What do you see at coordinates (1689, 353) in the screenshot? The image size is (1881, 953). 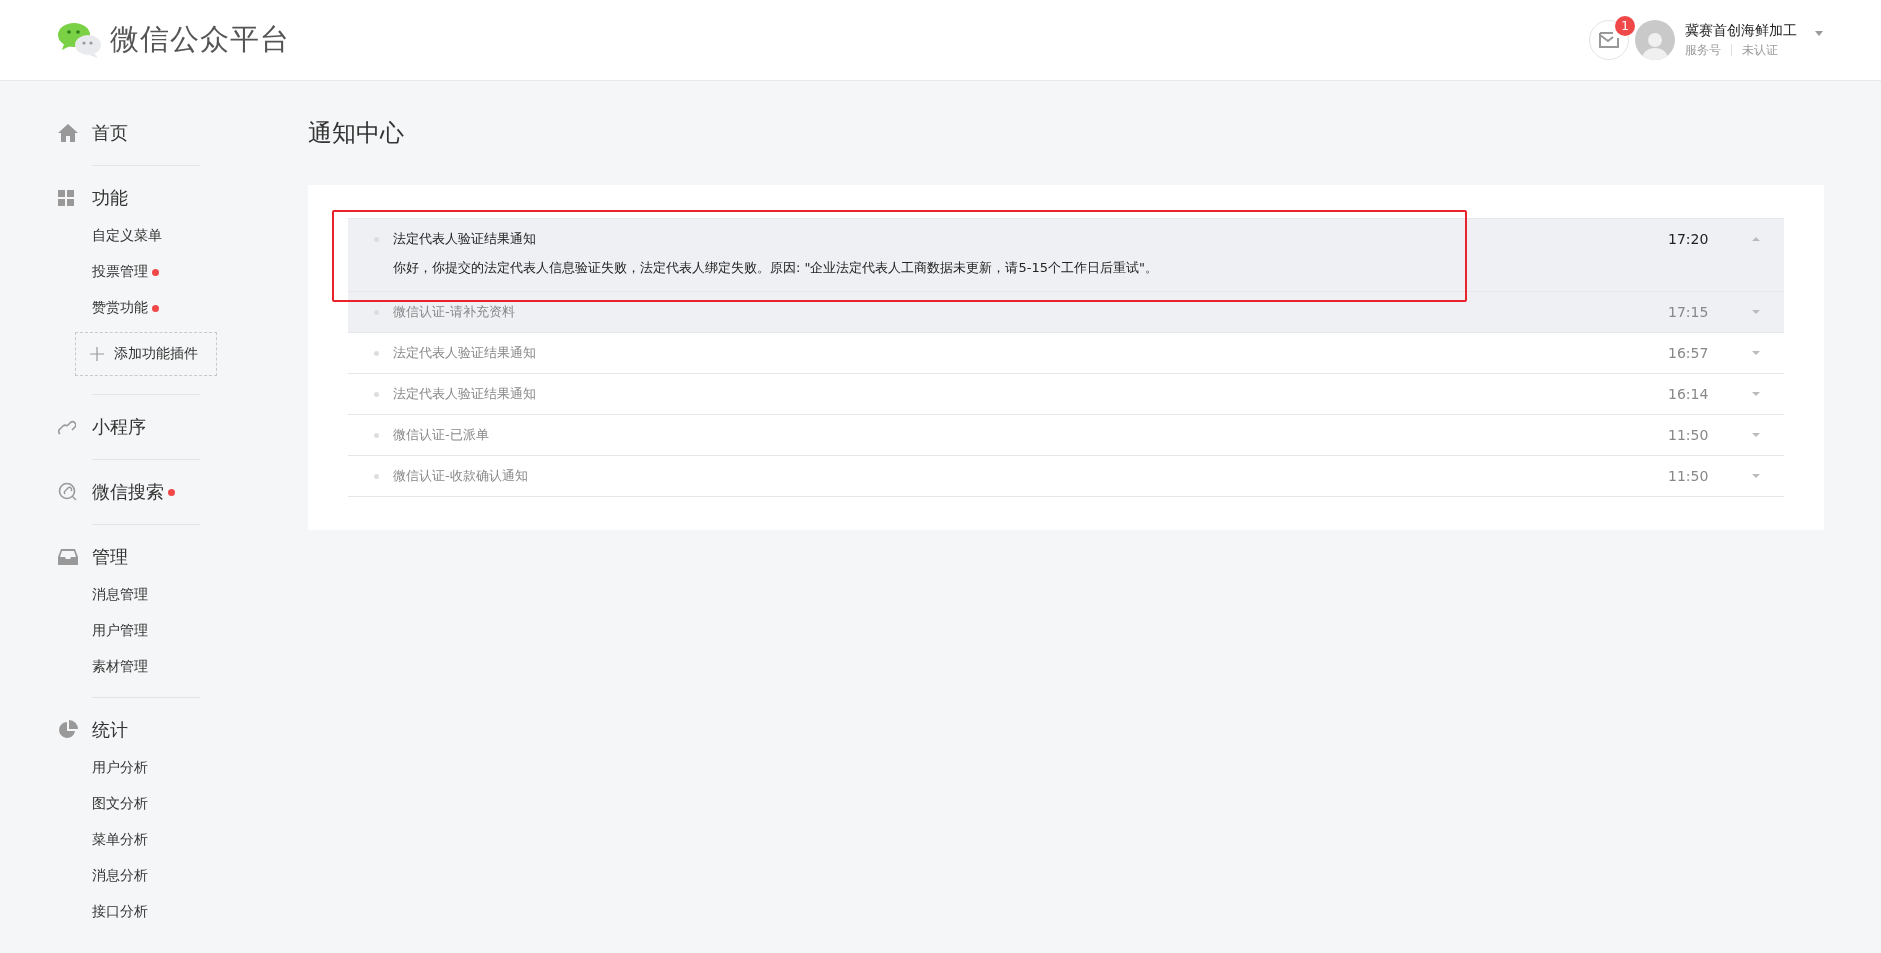 I see `notification-time: 16:57` at bounding box center [1689, 353].